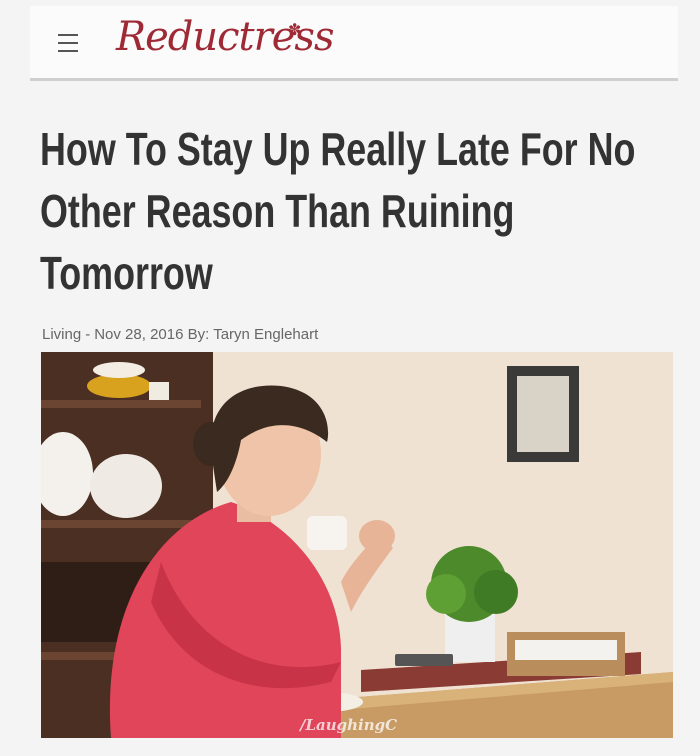 The height and width of the screenshot is (756, 700). What do you see at coordinates (139, 334) in the screenshot?
I see `article-date: Nov 28, 2016` at bounding box center [139, 334].